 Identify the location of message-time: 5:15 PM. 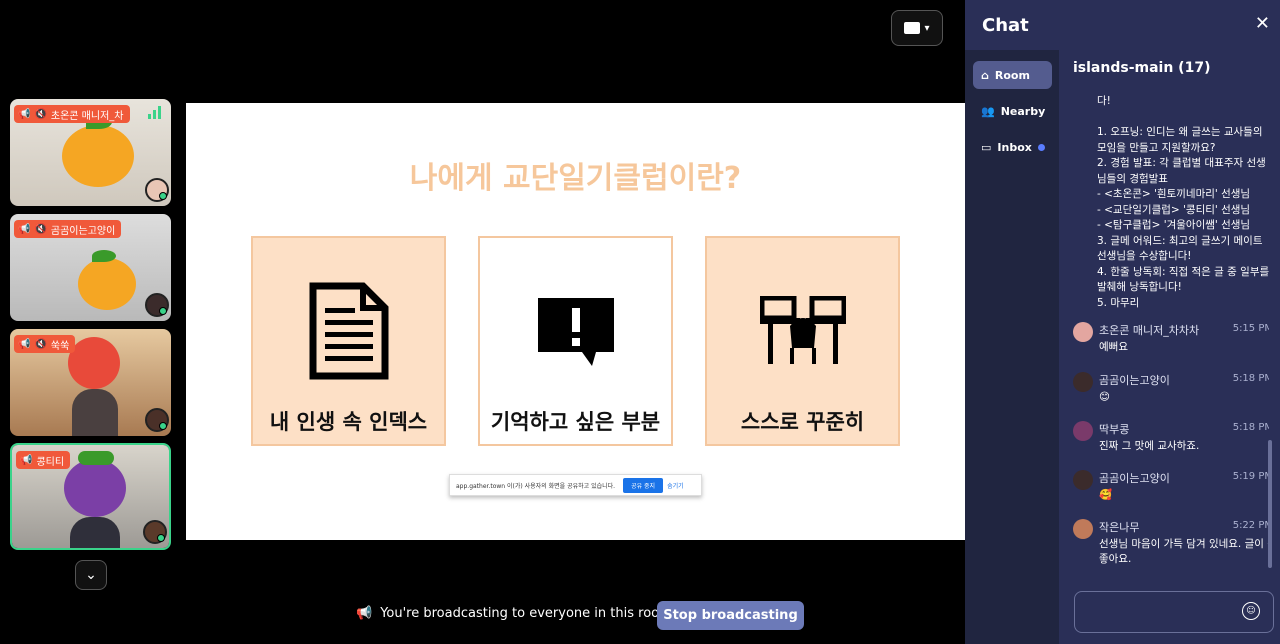
(1250, 328).